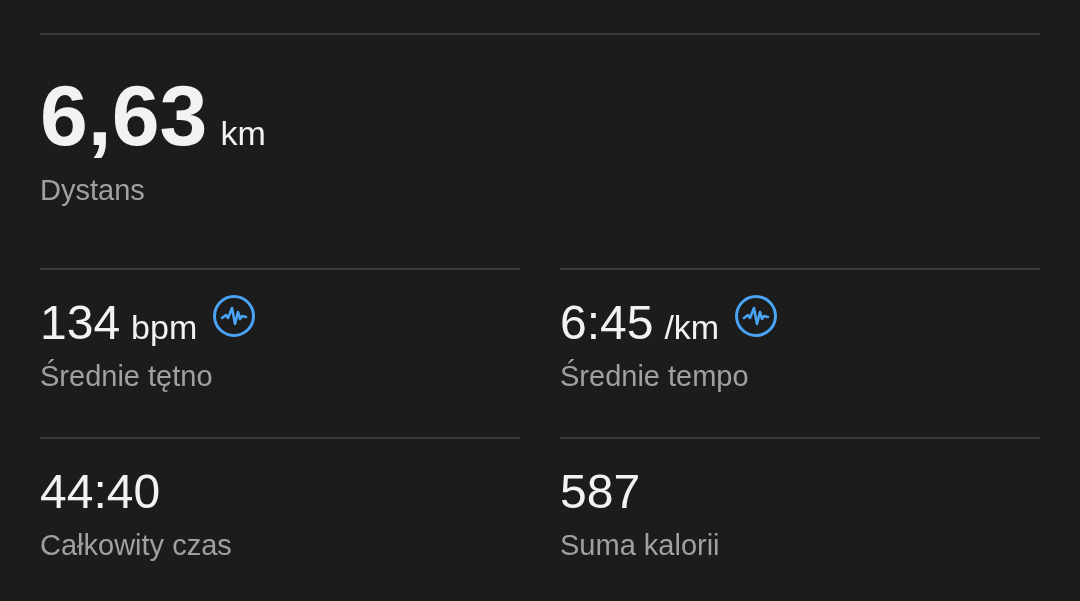 This screenshot has width=1080, height=601. What do you see at coordinates (692, 326) in the screenshot?
I see `stat-unit: /km` at bounding box center [692, 326].